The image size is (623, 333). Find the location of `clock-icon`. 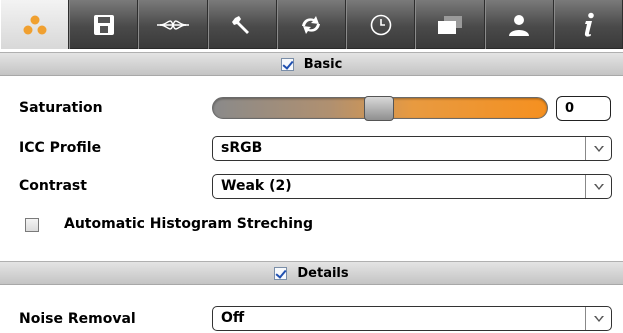

clock-icon is located at coordinates (381, 24).